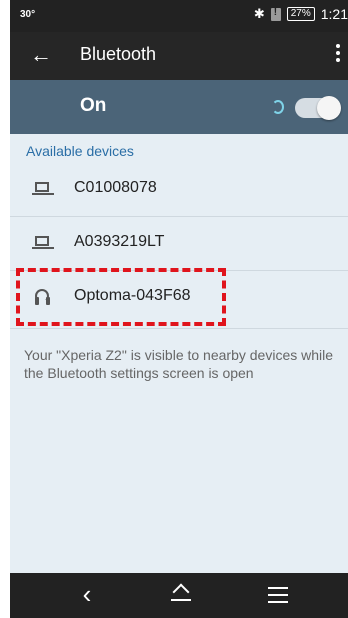  I want to click on nav-home-button, so click(181, 594).